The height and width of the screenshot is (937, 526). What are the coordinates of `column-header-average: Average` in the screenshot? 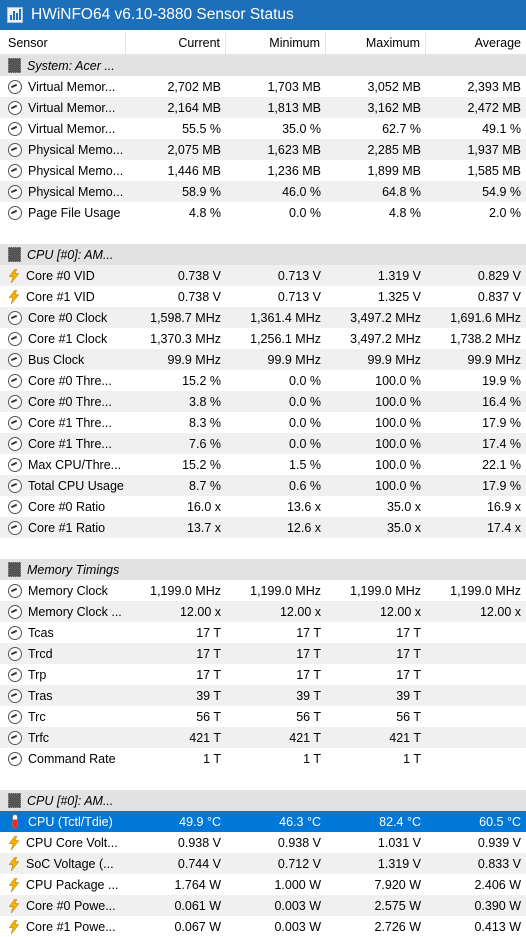 It's located at (476, 43).